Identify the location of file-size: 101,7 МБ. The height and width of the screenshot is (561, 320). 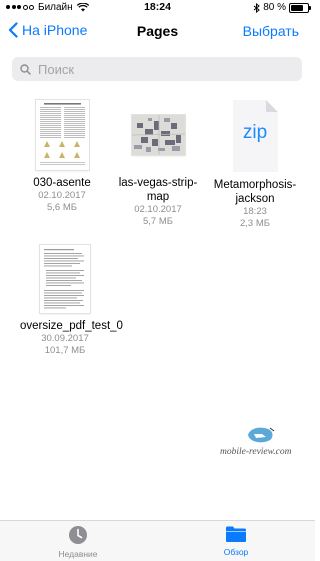
(65, 350).